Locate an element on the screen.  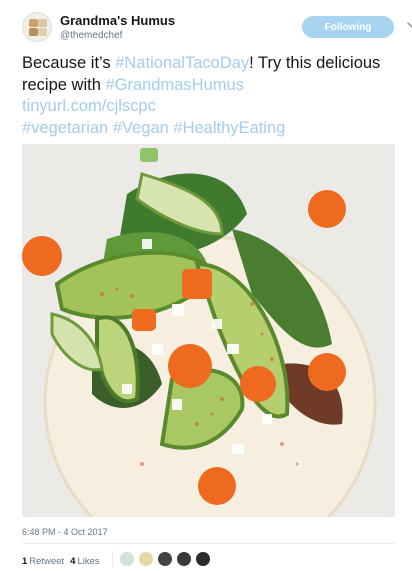
display-name: Grandma's Humus is located at coordinates (117, 20).